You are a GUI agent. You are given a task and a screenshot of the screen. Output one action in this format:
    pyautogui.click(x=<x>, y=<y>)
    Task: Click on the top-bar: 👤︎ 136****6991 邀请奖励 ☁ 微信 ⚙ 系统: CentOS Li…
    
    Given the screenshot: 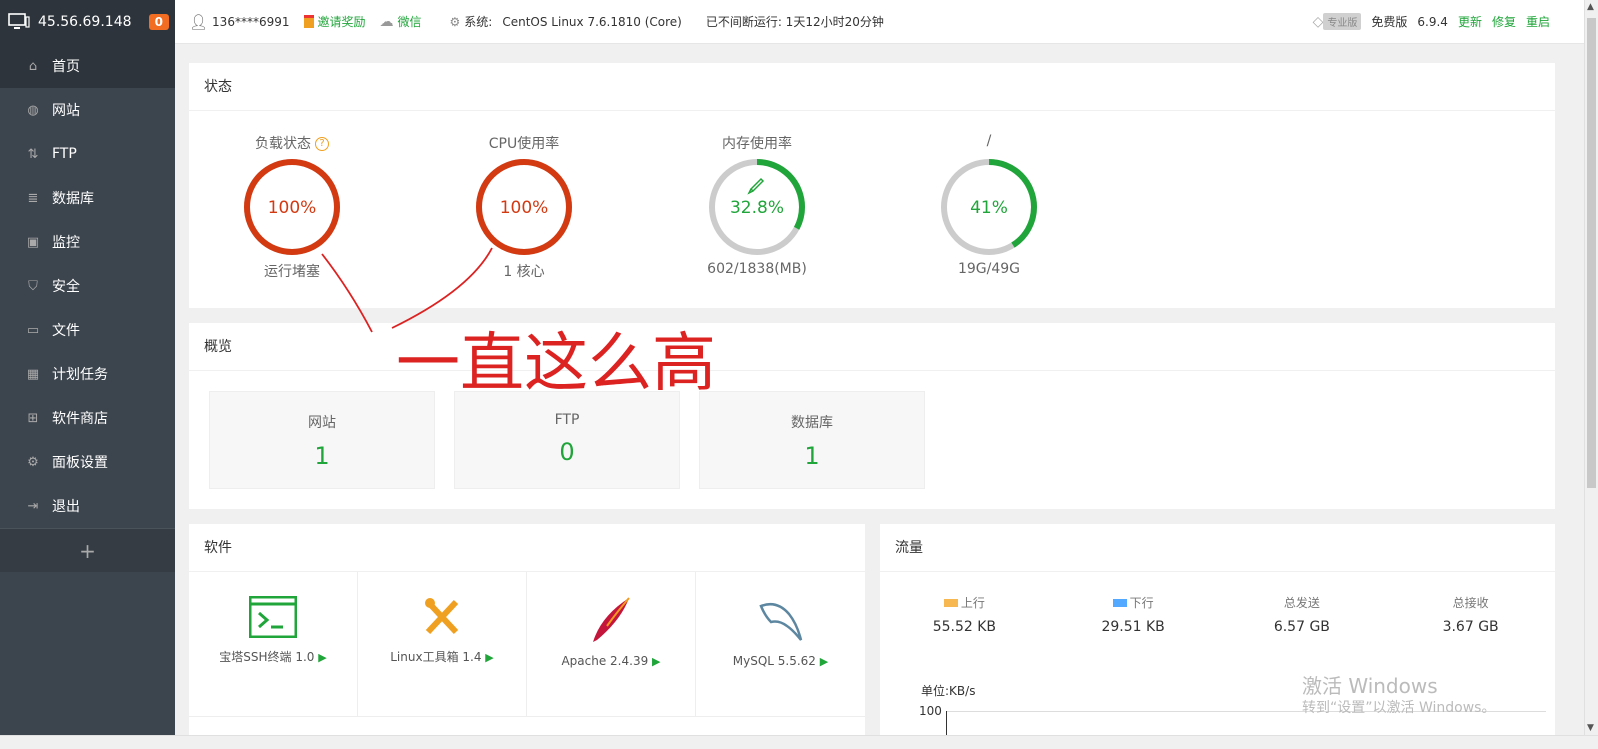 What is the action you would take?
    pyautogui.click(x=886, y=22)
    